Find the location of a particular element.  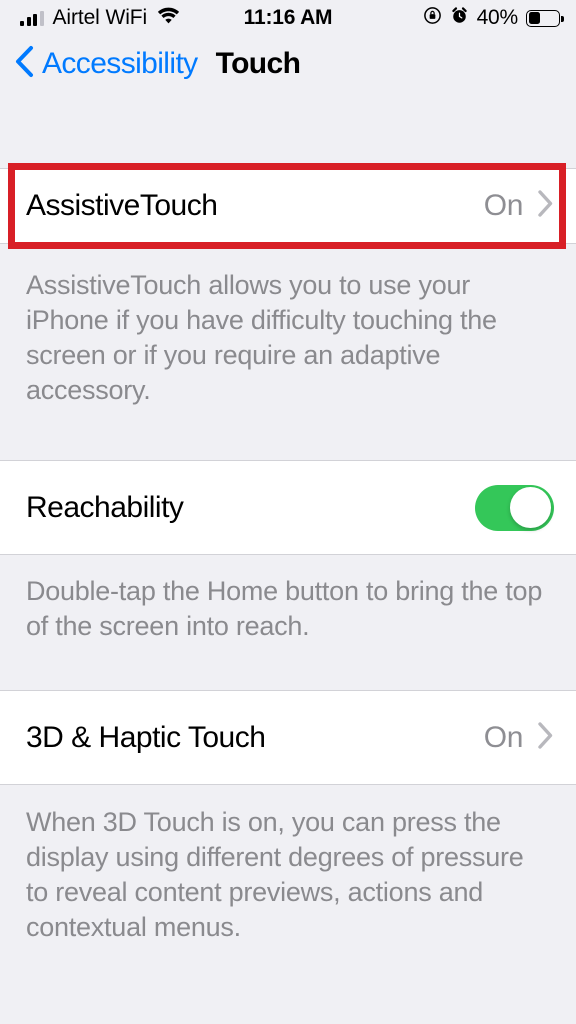

haptic-touch-label: 3D & Haptic Touch is located at coordinates (146, 737).